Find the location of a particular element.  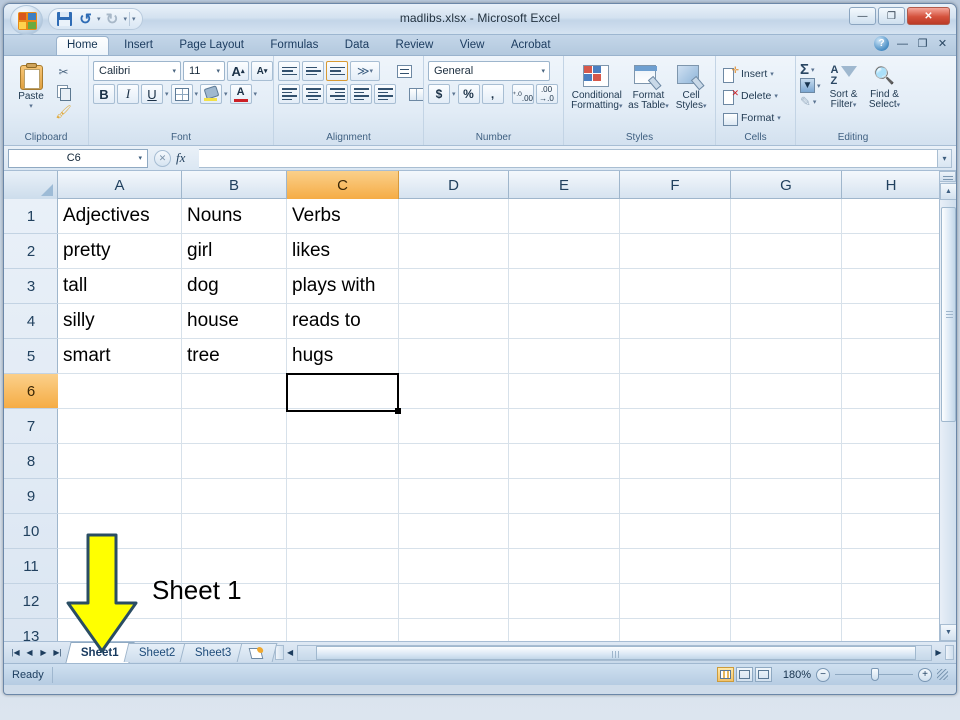

vertical-scrollbar: ▲ ▼ is located at coordinates (947, 406).